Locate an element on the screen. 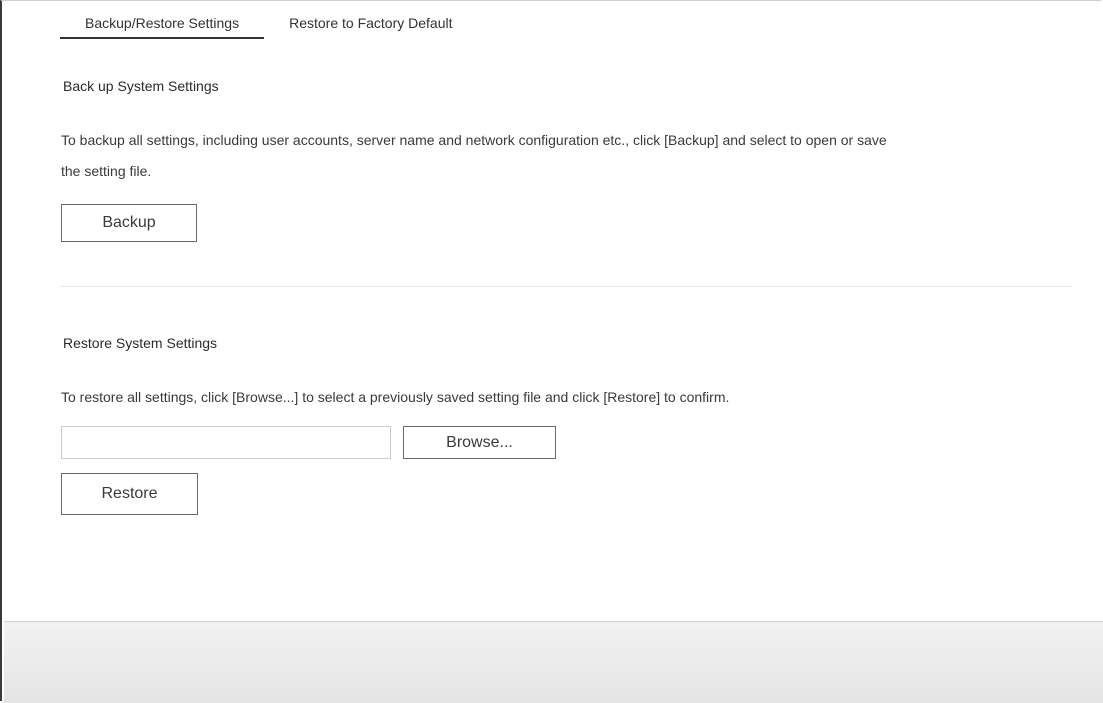  restore-section-title: Restore System Settings is located at coordinates (140, 343).